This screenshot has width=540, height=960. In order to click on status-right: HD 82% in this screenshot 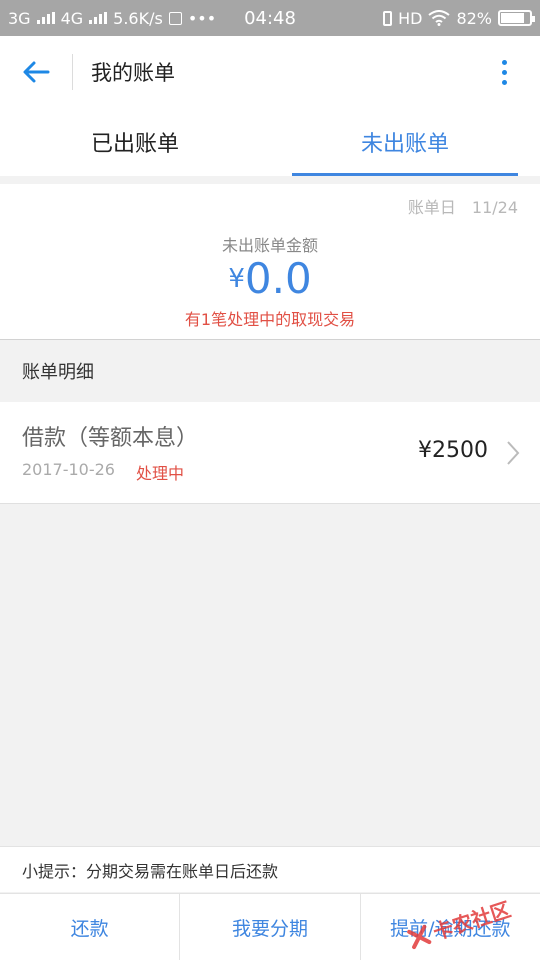, I will do `click(459, 18)`.